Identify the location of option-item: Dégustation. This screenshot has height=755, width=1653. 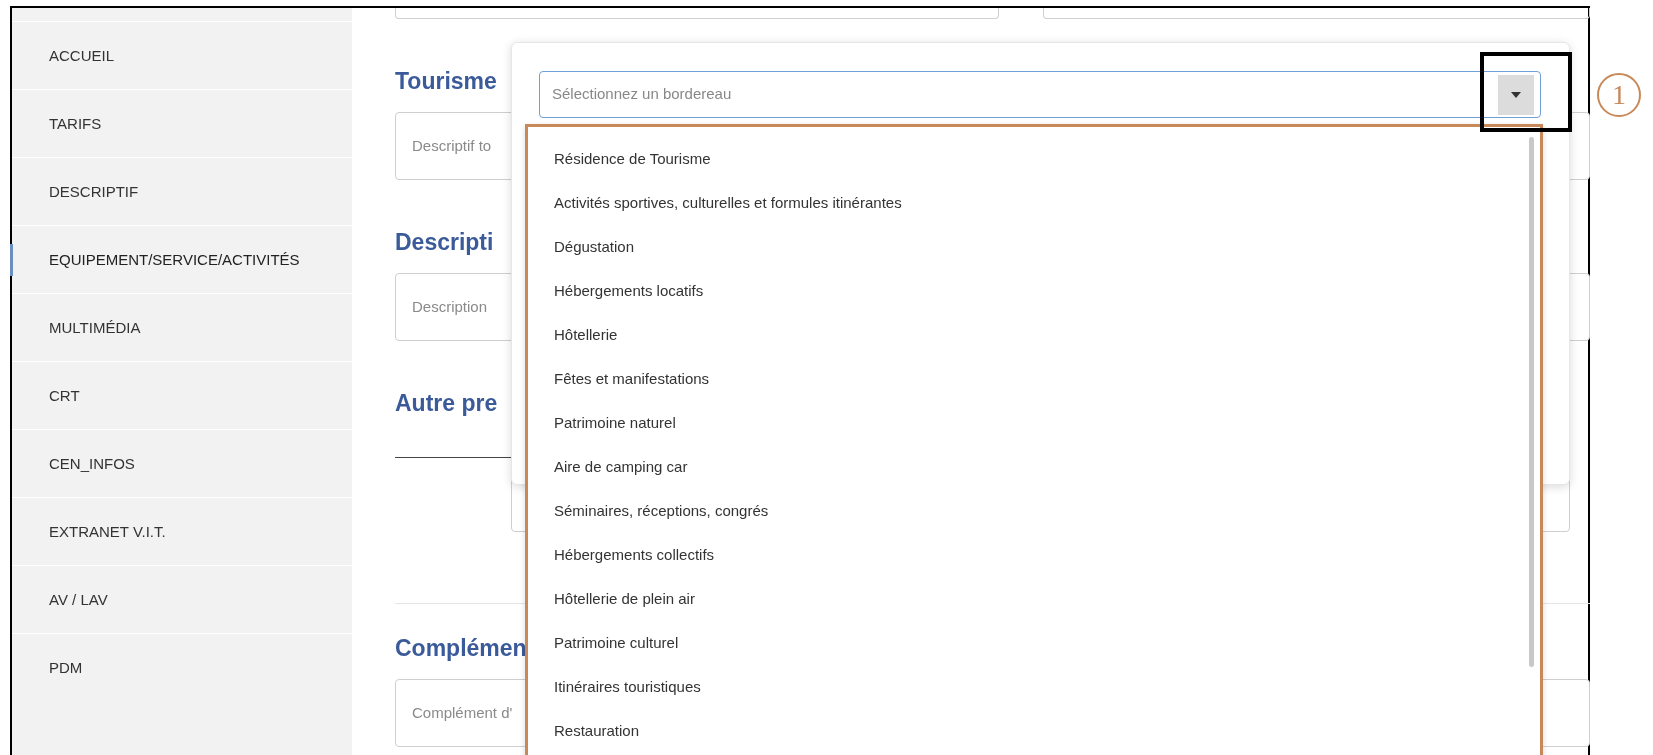
(1034, 246).